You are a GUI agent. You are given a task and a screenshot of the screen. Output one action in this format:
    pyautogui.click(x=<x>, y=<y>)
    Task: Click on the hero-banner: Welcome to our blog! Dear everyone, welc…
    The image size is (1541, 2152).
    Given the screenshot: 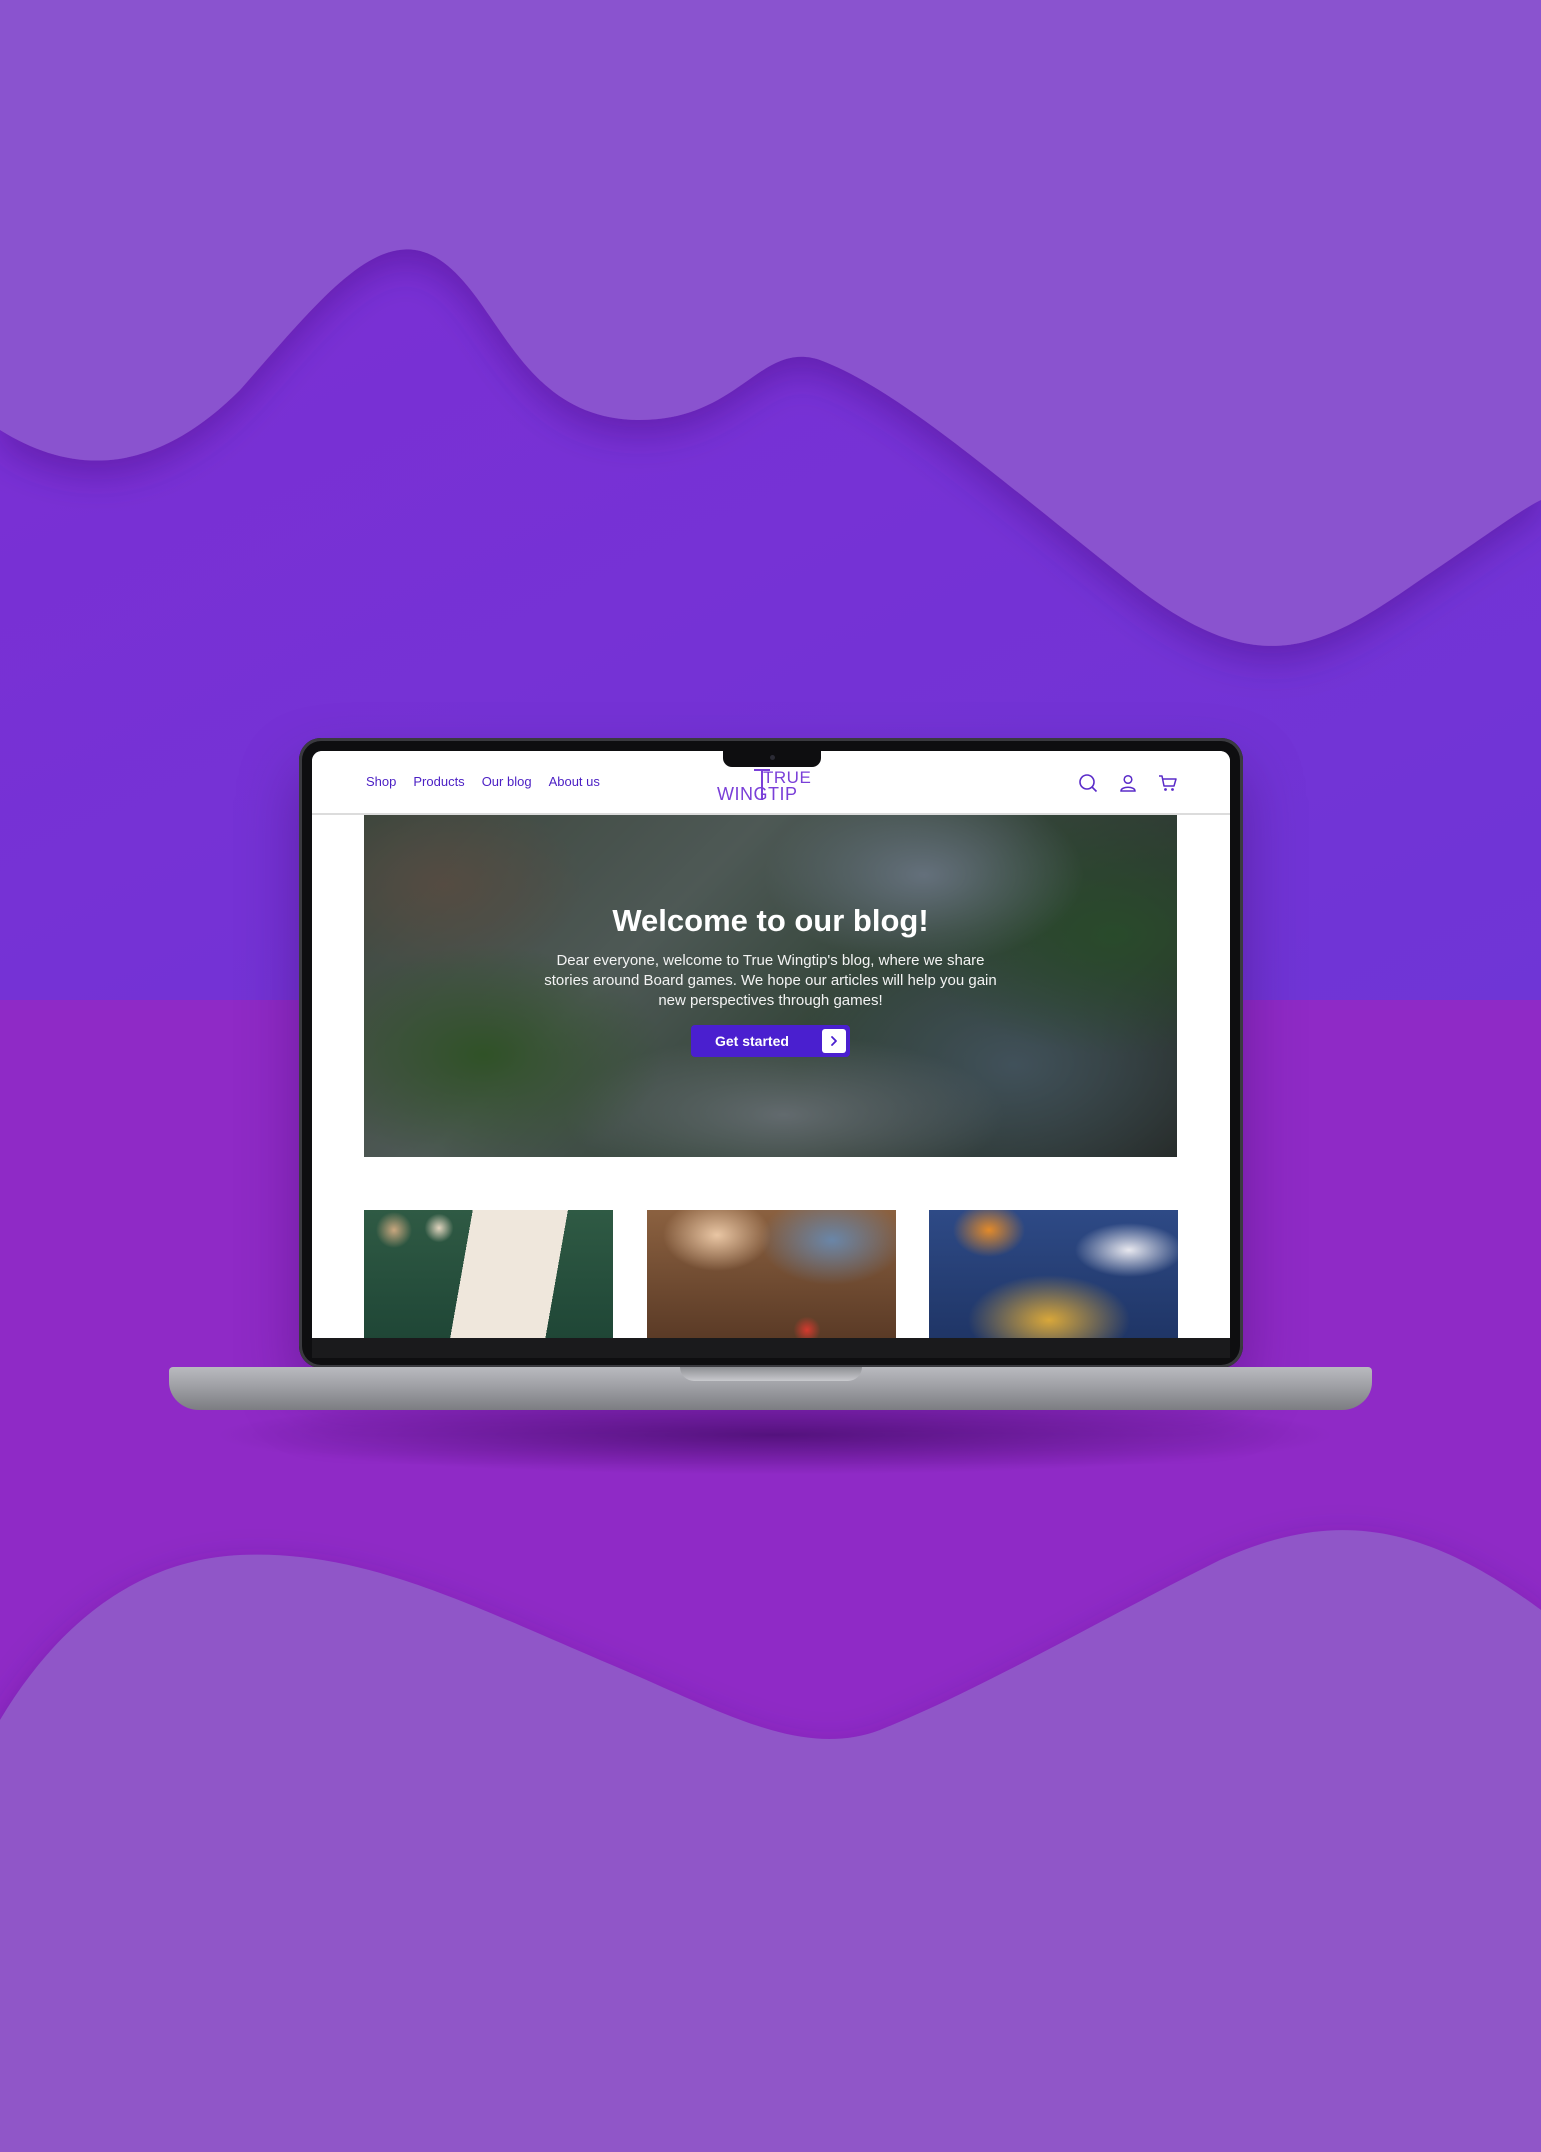 What is the action you would take?
    pyautogui.click(x=770, y=986)
    